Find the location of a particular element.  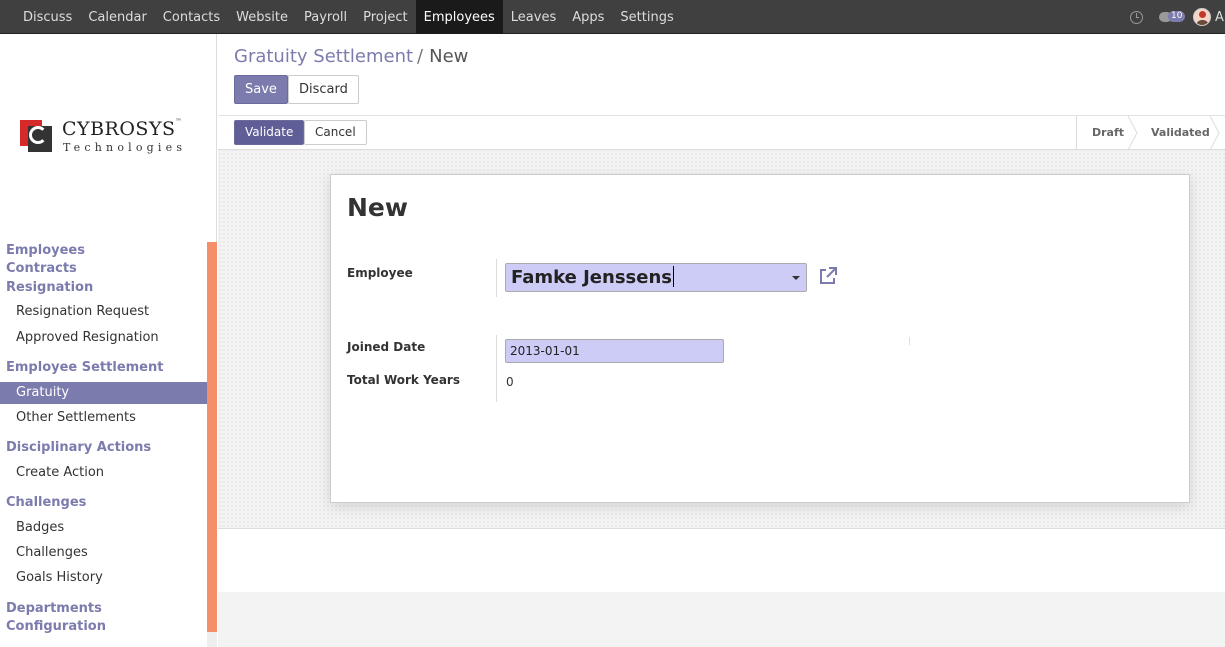

page-footer is located at coordinates (721, 619).